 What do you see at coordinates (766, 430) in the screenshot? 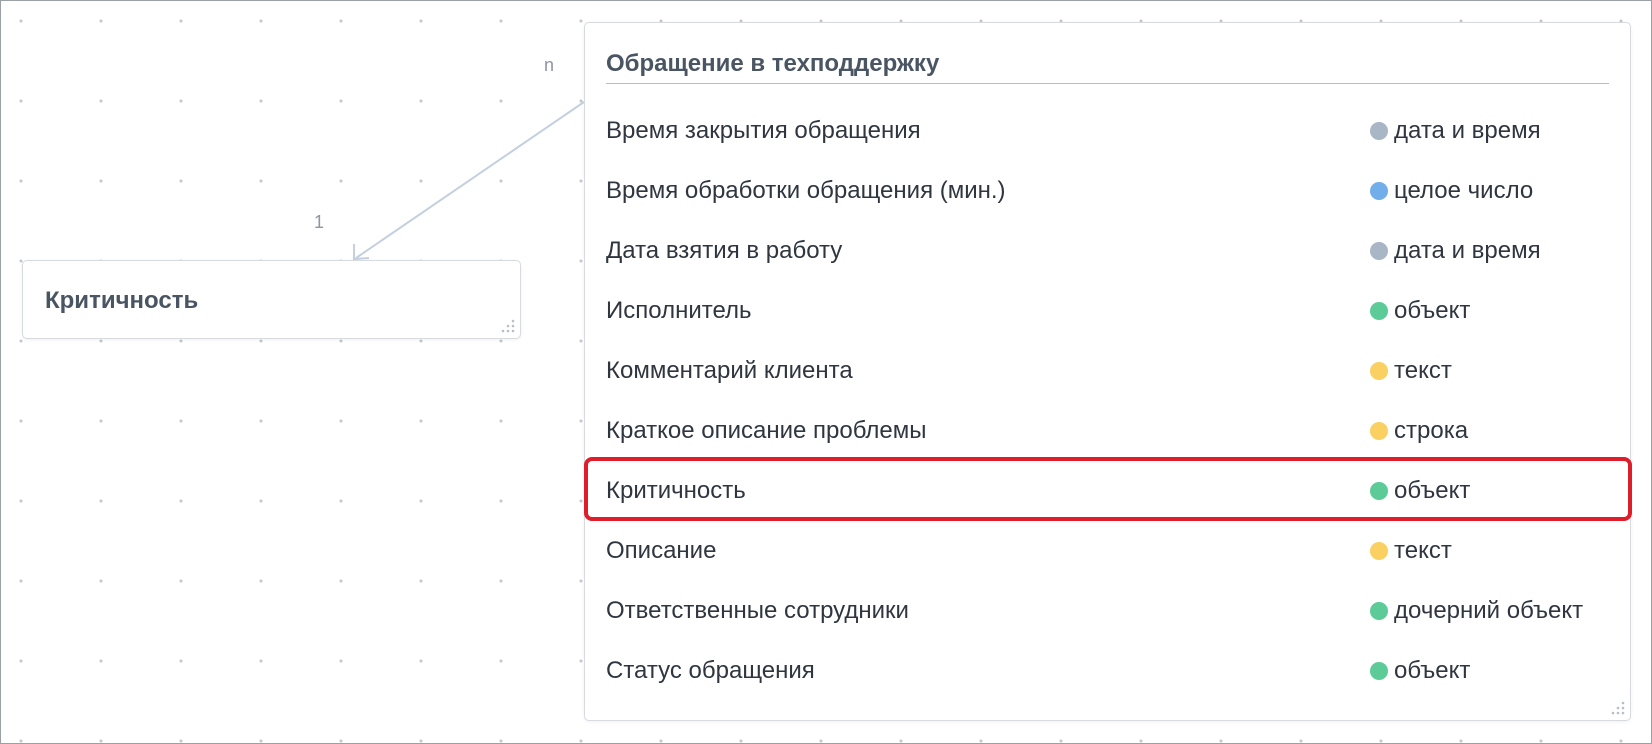
I see `field-name: Краткое описание проблемы` at bounding box center [766, 430].